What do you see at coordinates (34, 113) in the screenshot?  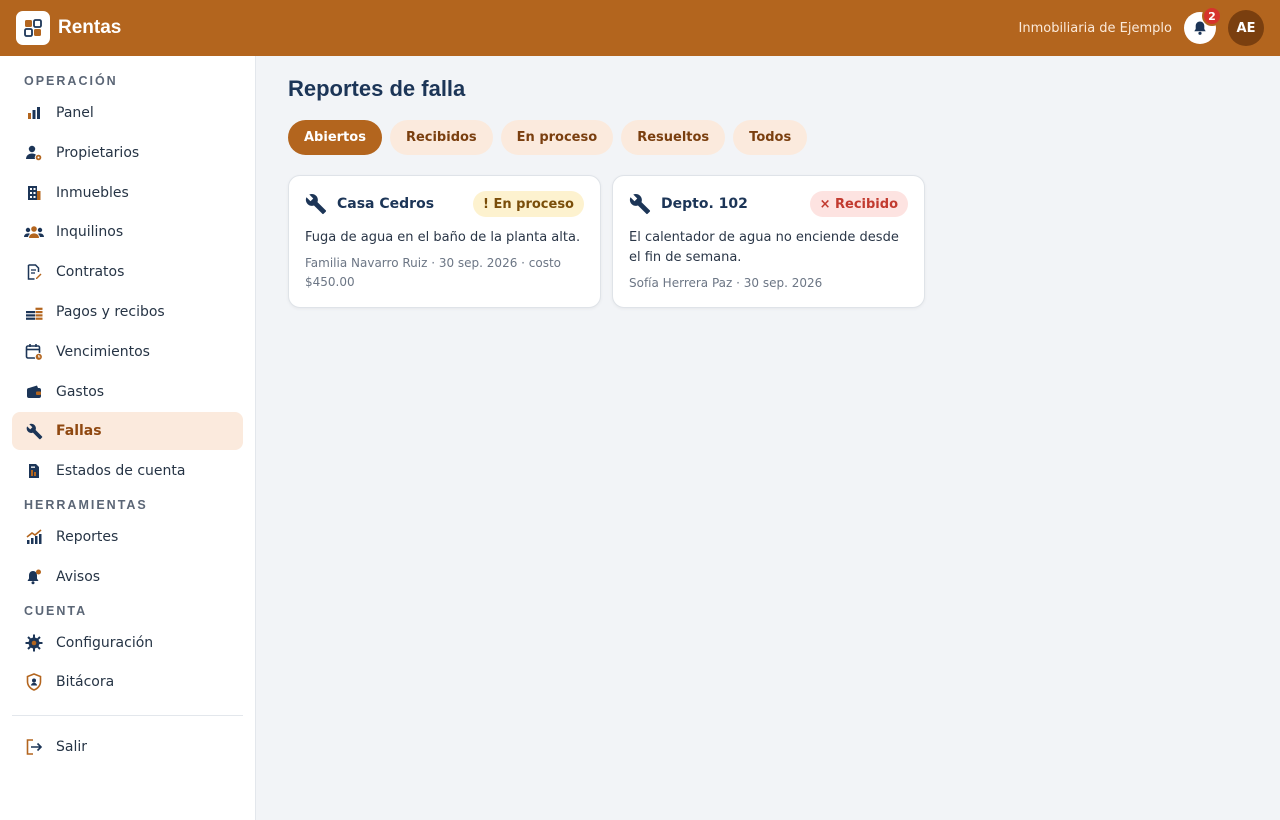 I see `bar-chart-icon` at bounding box center [34, 113].